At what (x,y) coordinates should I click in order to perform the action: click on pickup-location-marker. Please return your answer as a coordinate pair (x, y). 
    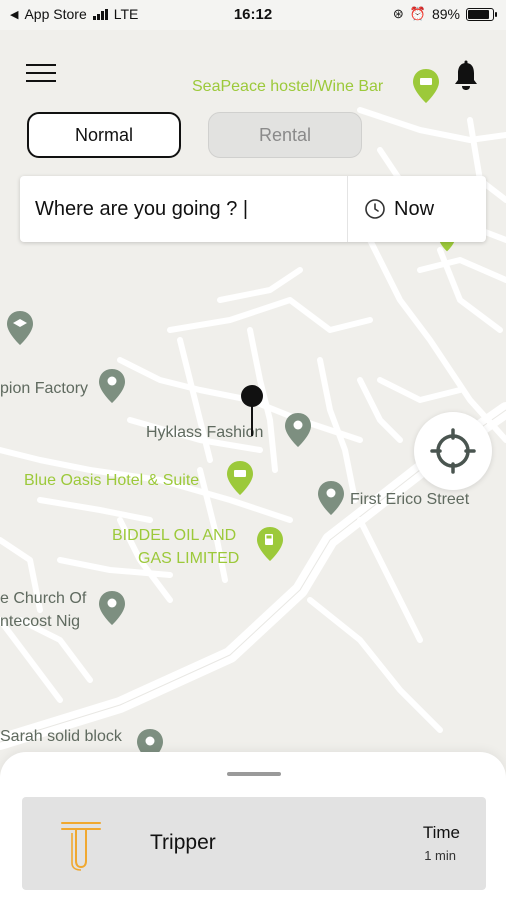
    Looking at the image, I should click on (252, 410).